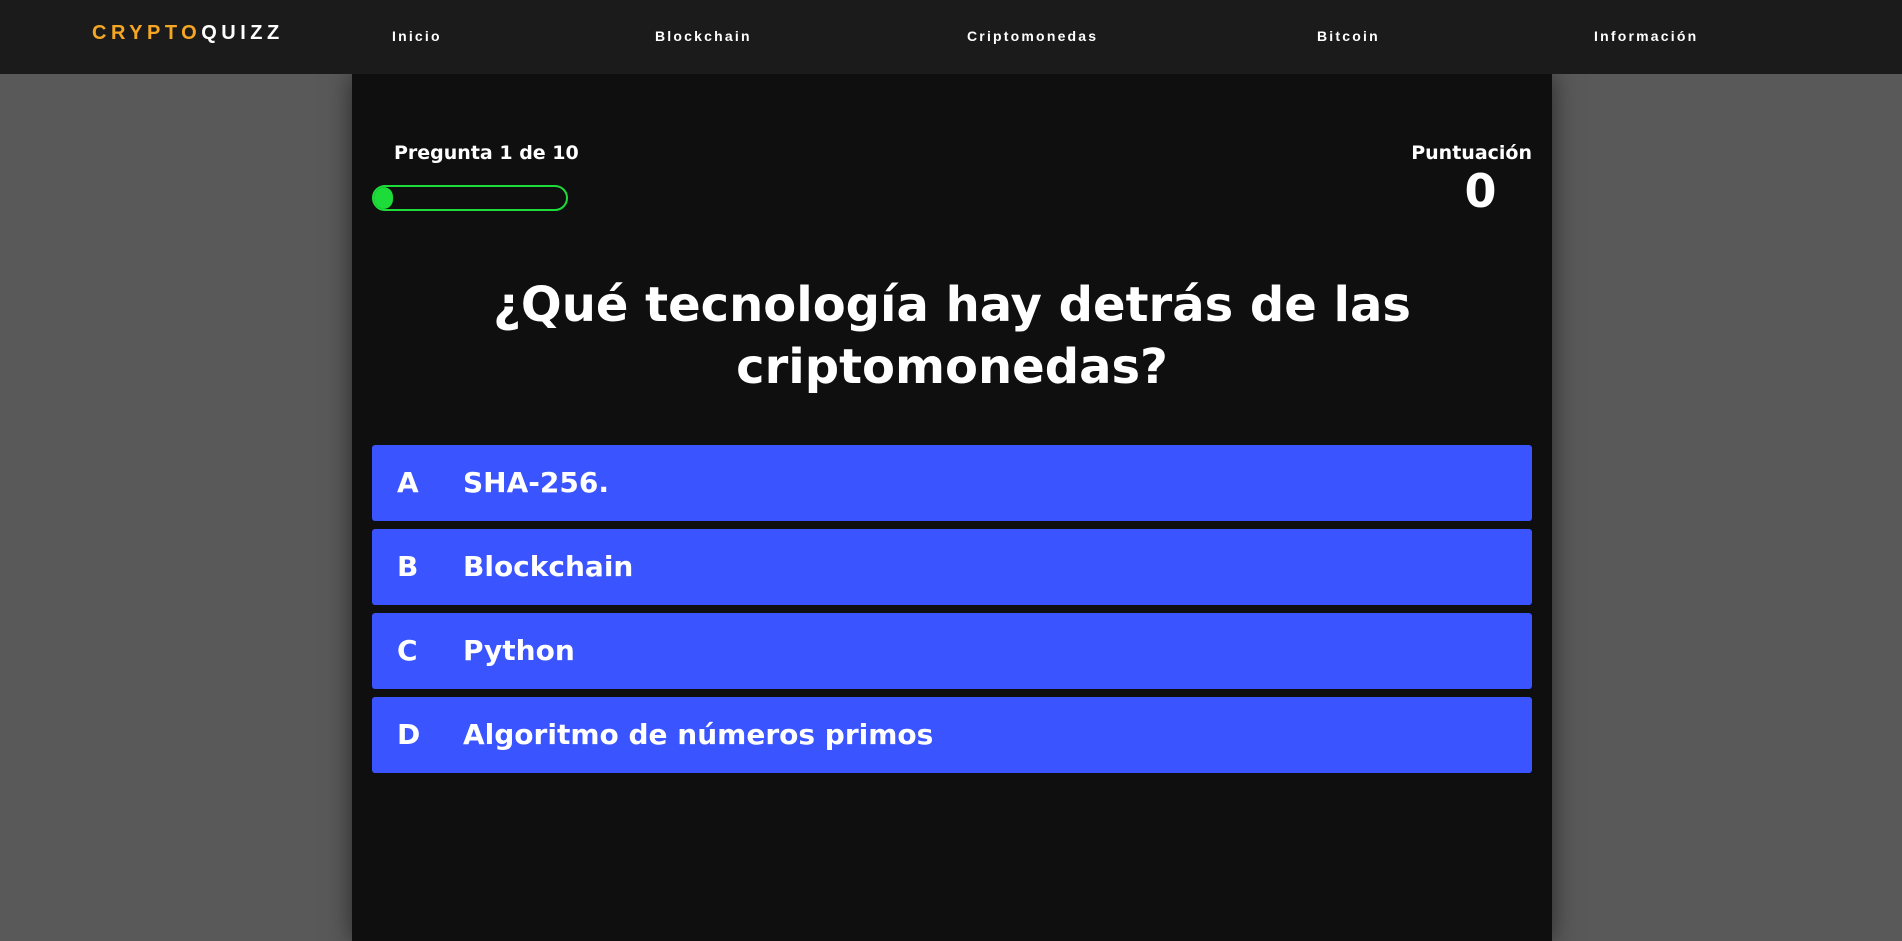 The image size is (1902, 941). What do you see at coordinates (417, 36) in the screenshot?
I see `nav-link-inicio: Inicio` at bounding box center [417, 36].